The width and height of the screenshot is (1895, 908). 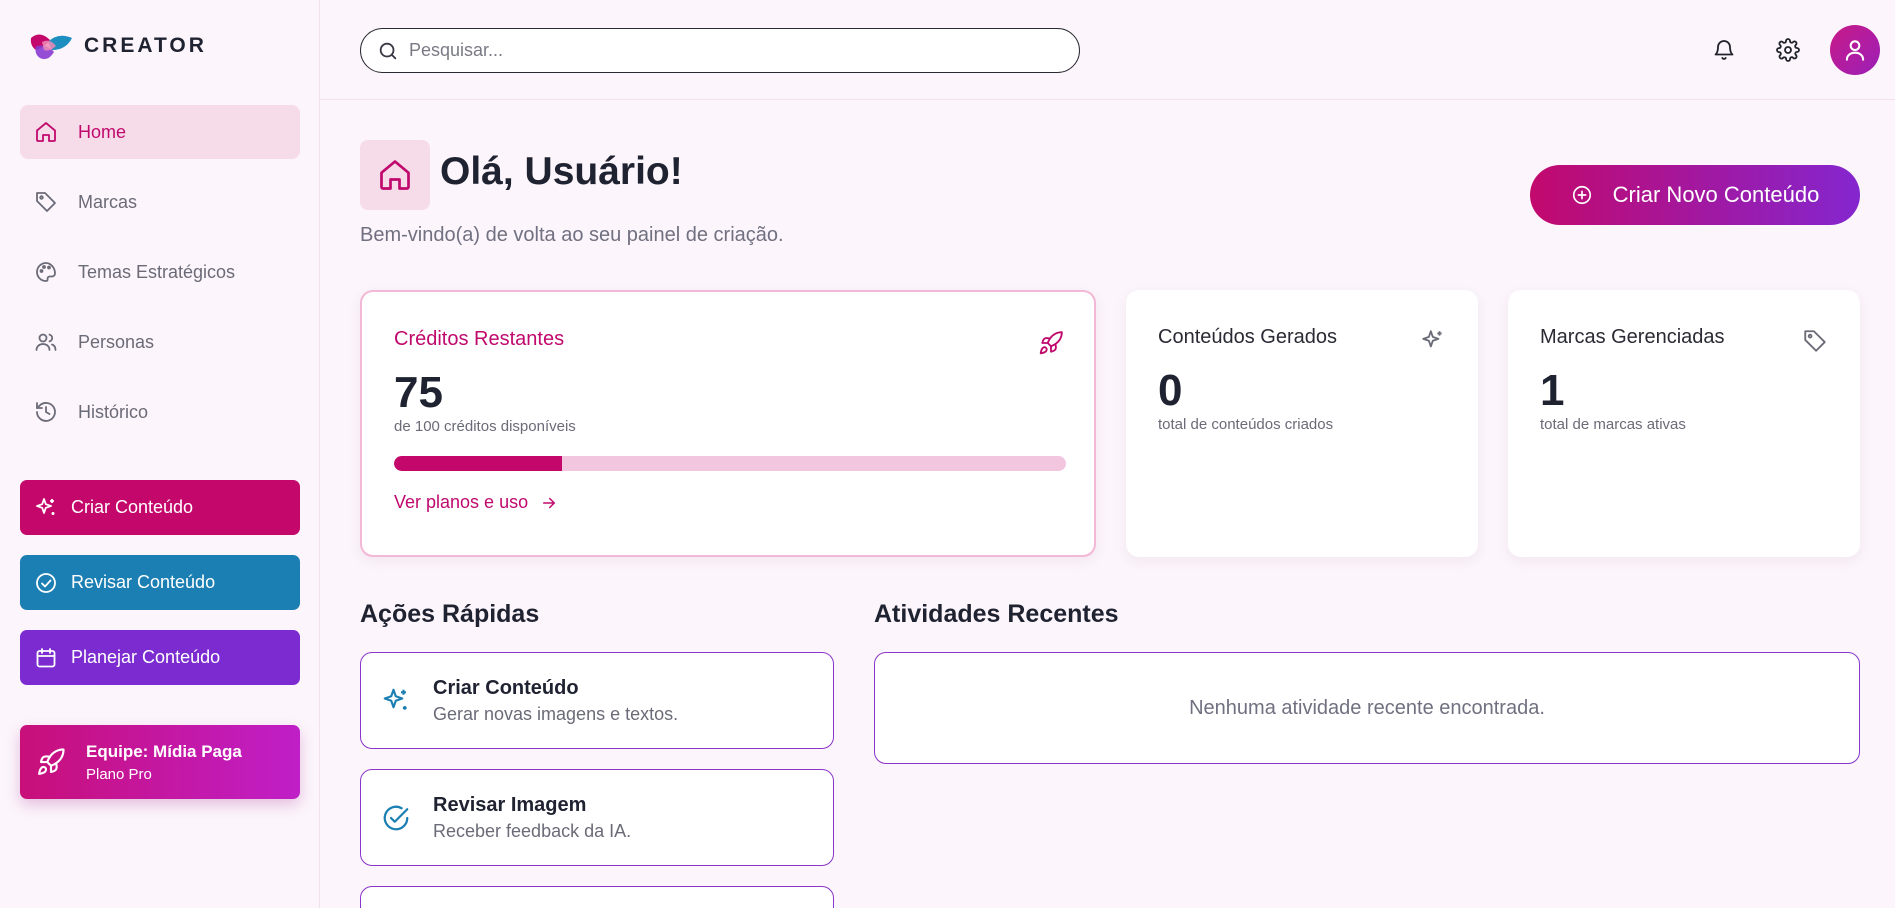 I want to click on plan-content-label: Planejar Conteúdo, so click(x=146, y=657).